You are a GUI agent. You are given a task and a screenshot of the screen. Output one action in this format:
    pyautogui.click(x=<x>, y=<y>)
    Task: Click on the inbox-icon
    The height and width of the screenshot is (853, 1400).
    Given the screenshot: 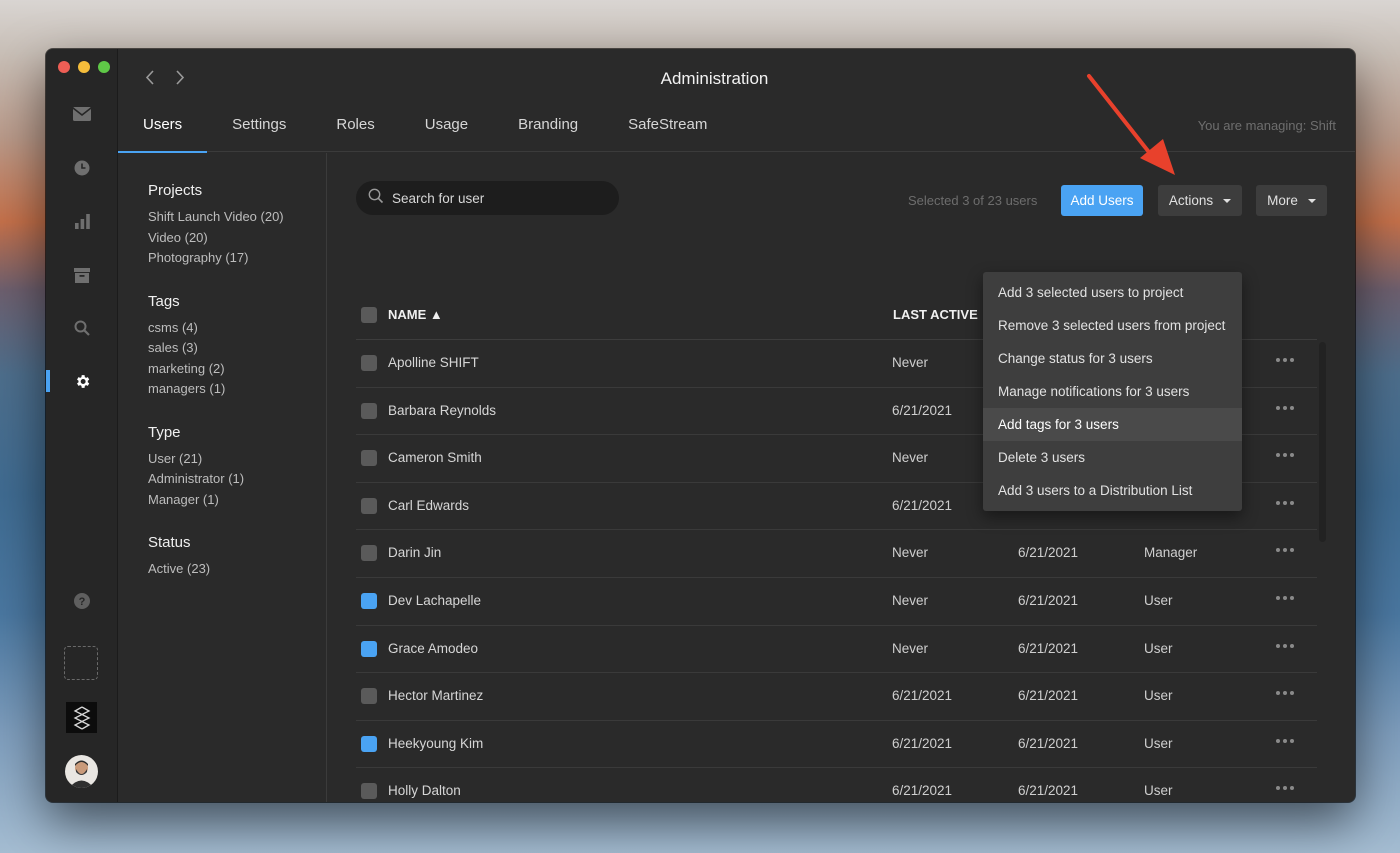 What is the action you would take?
    pyautogui.click(x=82, y=114)
    